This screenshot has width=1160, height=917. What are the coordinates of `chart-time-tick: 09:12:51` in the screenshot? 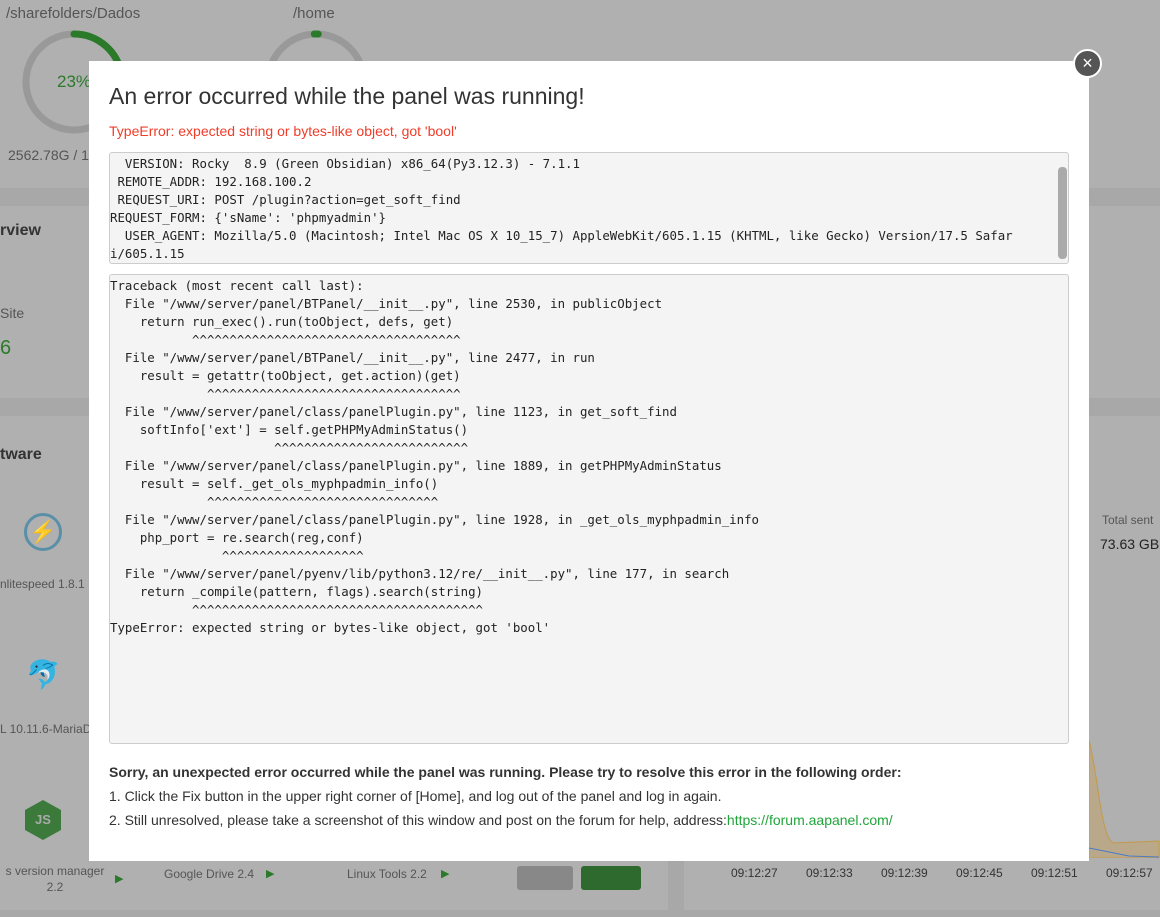 It's located at (1054, 873).